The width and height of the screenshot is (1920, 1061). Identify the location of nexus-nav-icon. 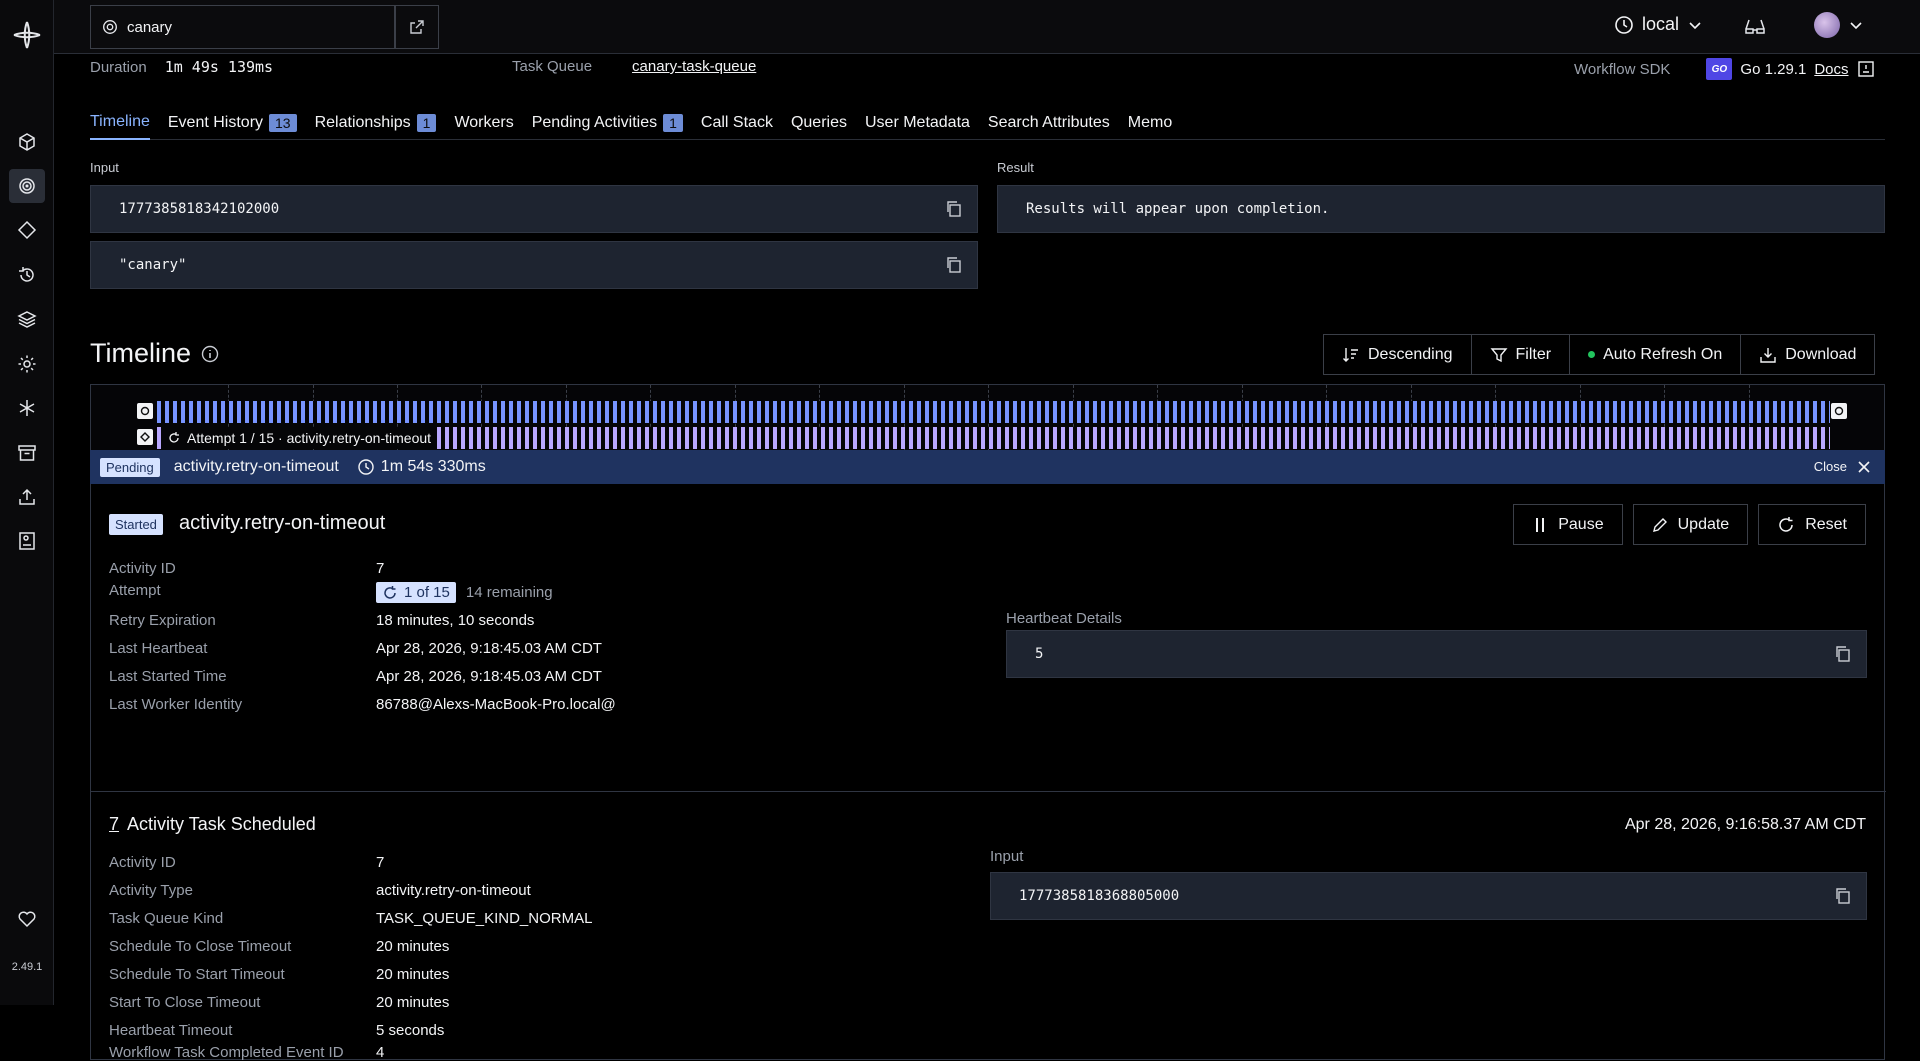
(27, 230).